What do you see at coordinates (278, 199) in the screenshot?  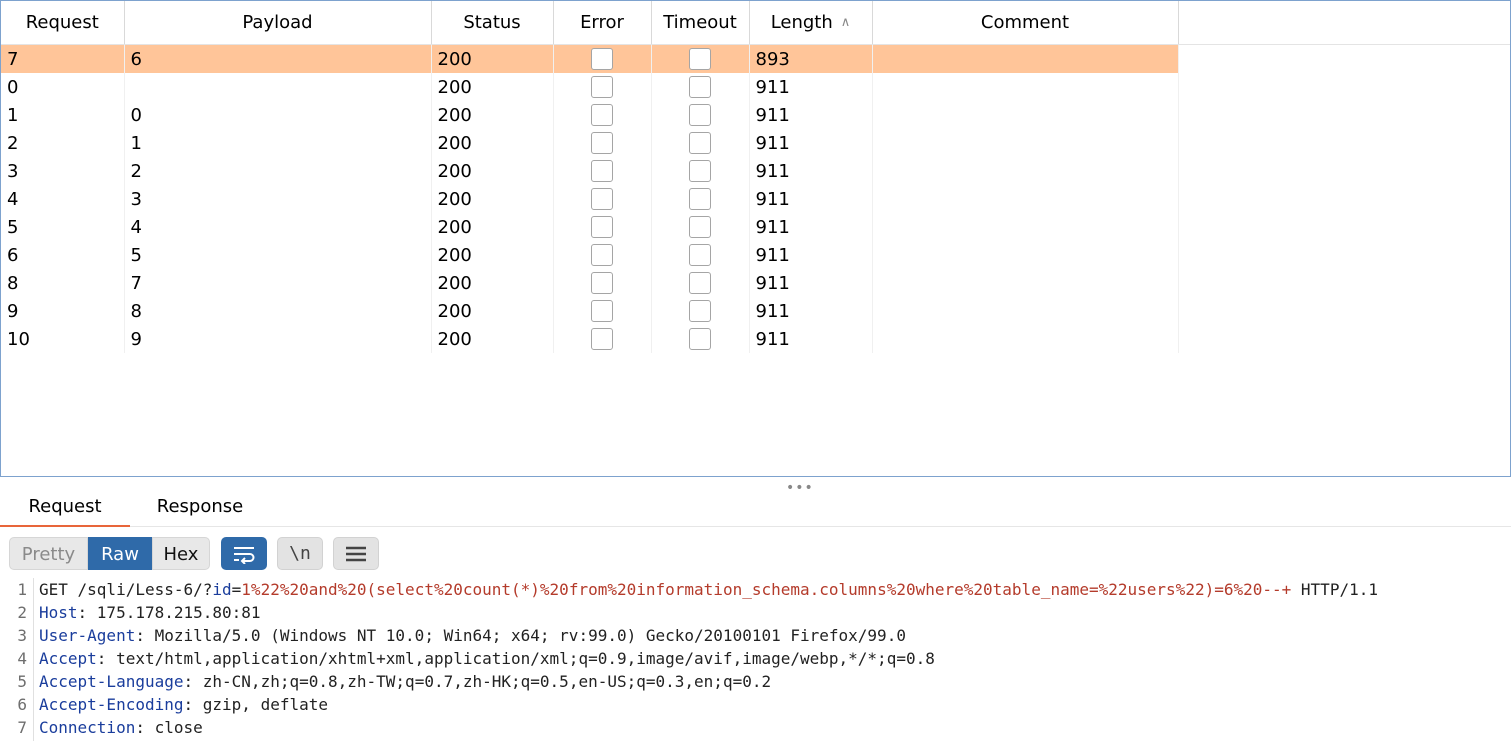 I see `payload-cell: 3` at bounding box center [278, 199].